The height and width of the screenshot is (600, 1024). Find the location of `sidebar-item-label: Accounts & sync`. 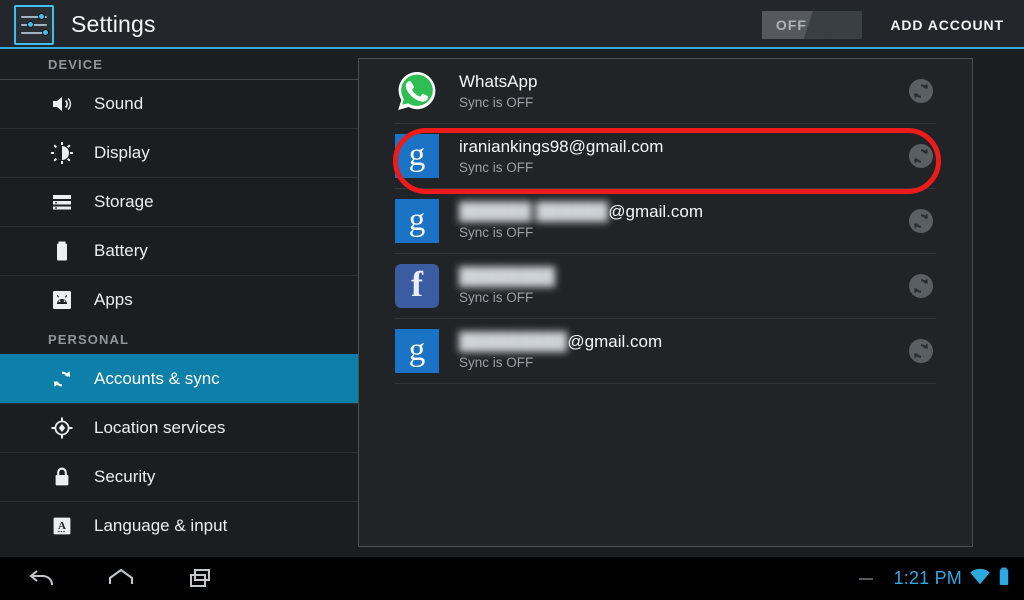

sidebar-item-label: Accounts & sync is located at coordinates (157, 378).